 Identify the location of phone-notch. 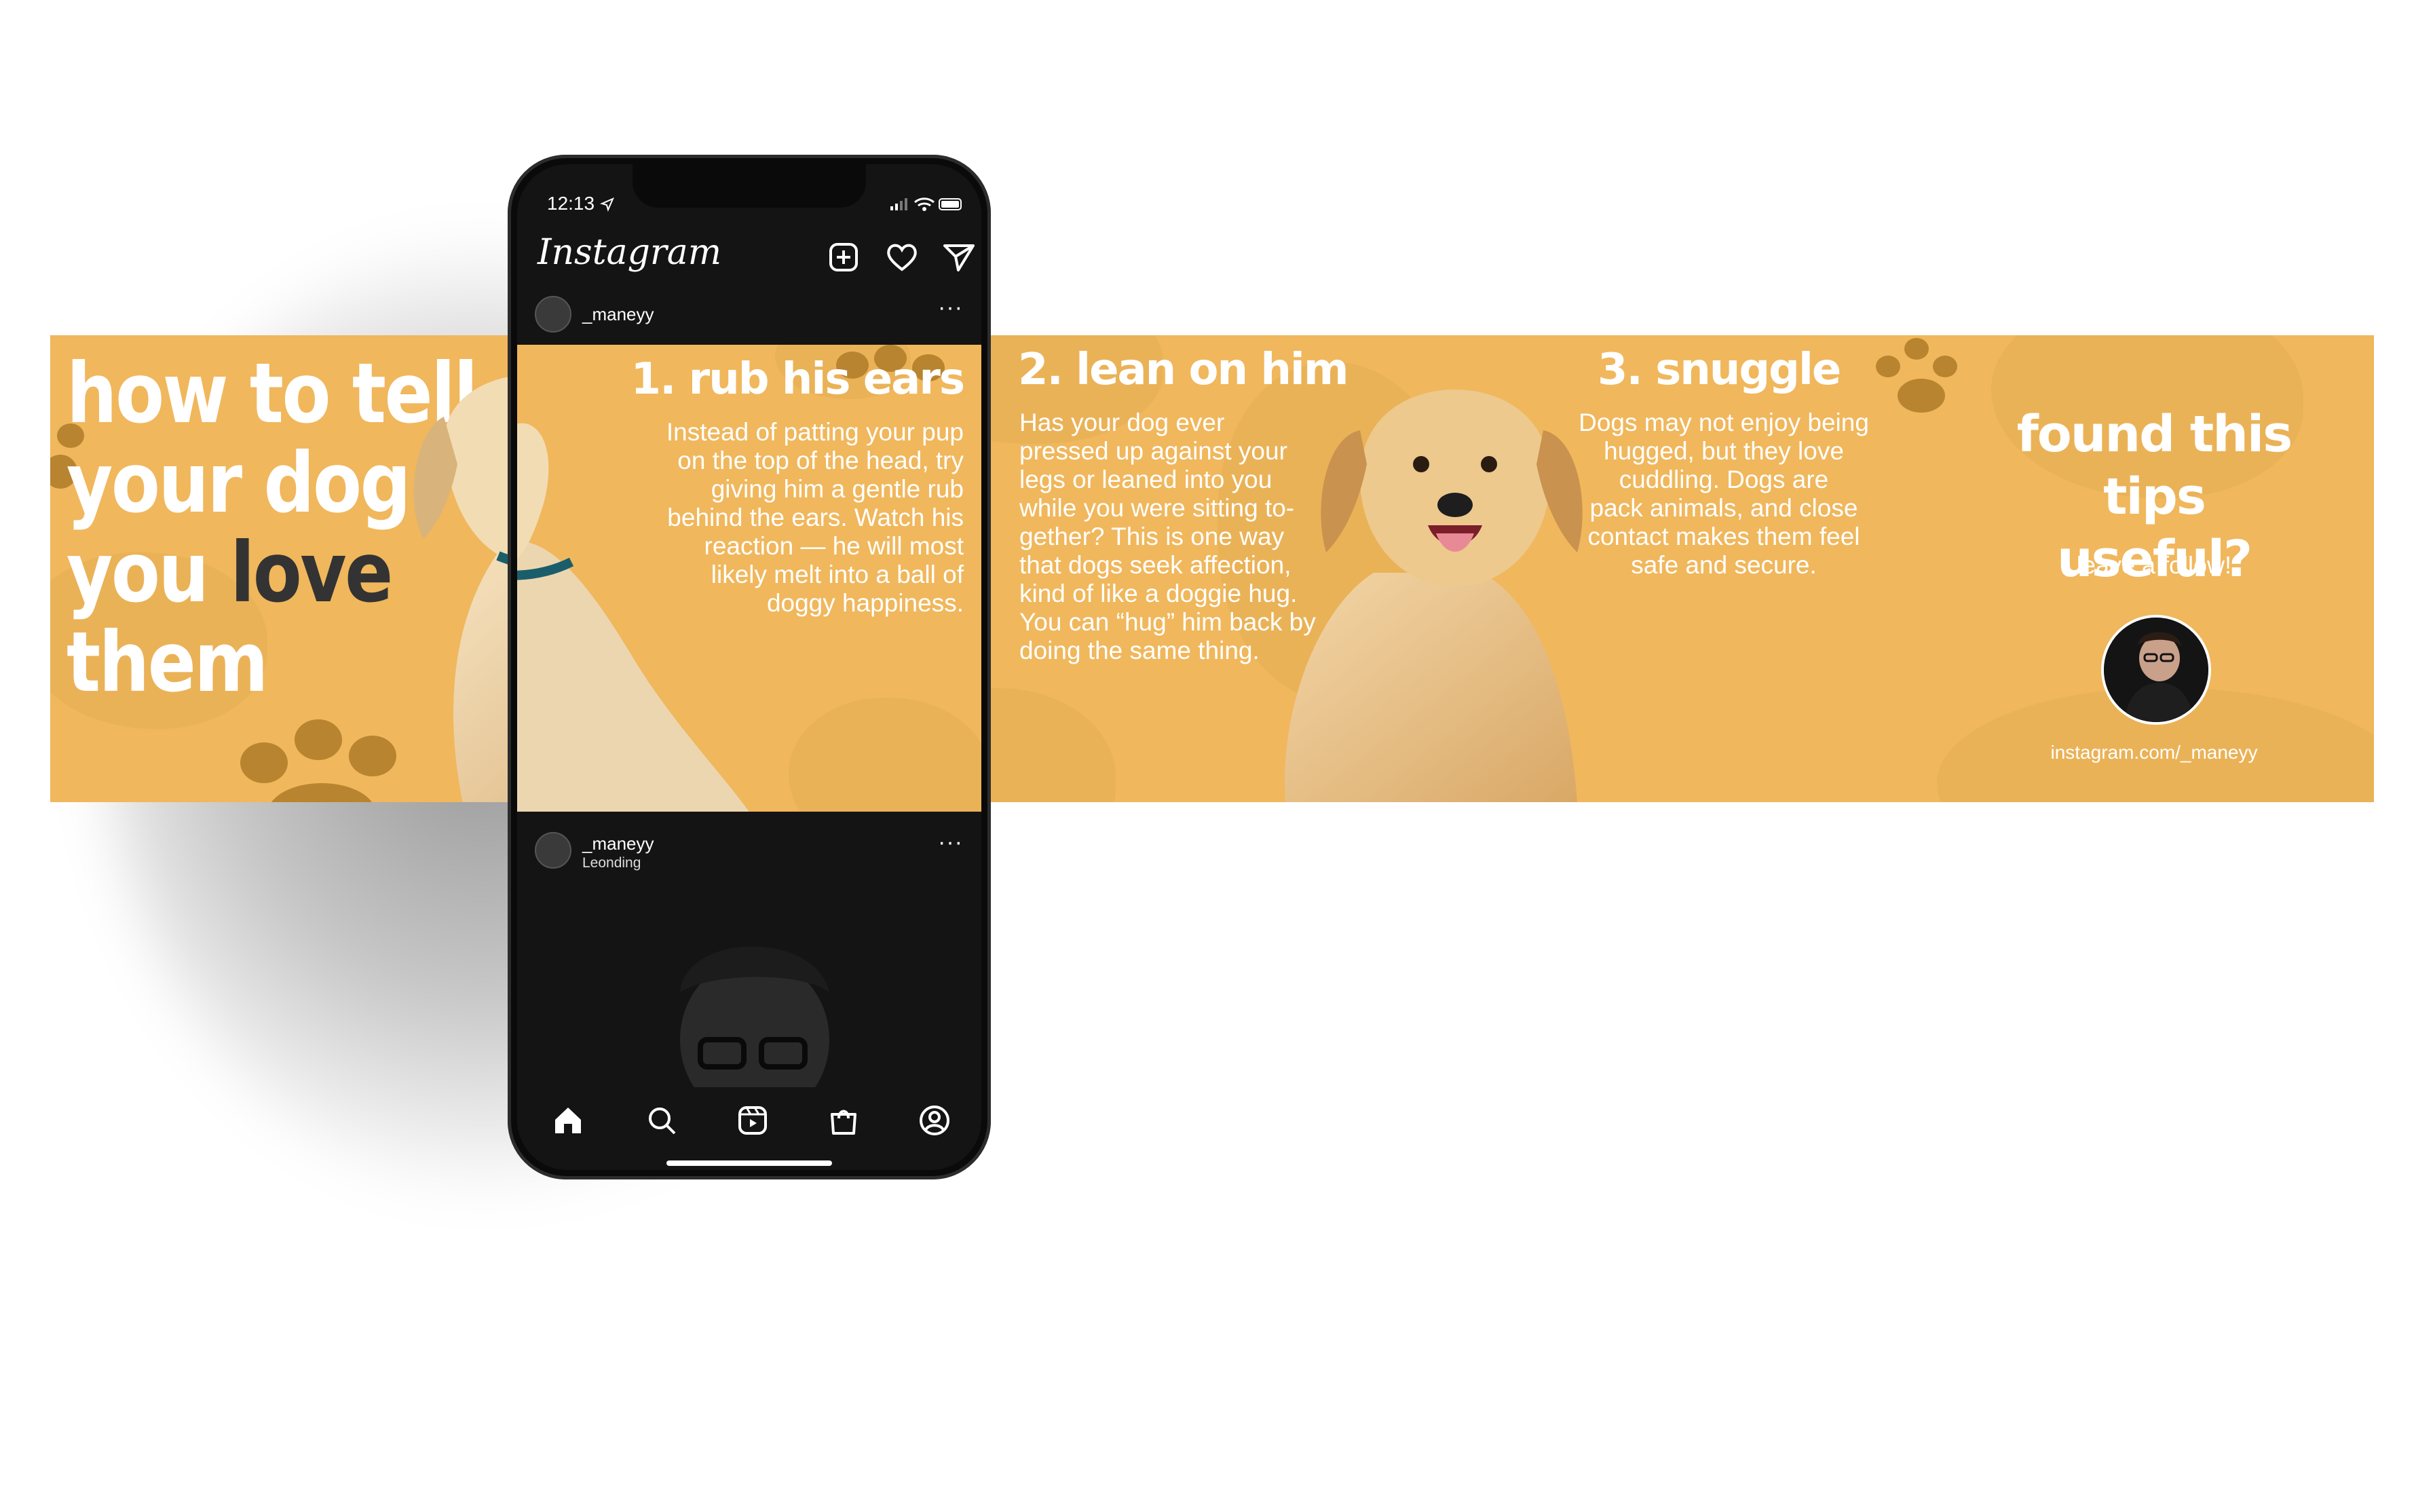
(749, 186).